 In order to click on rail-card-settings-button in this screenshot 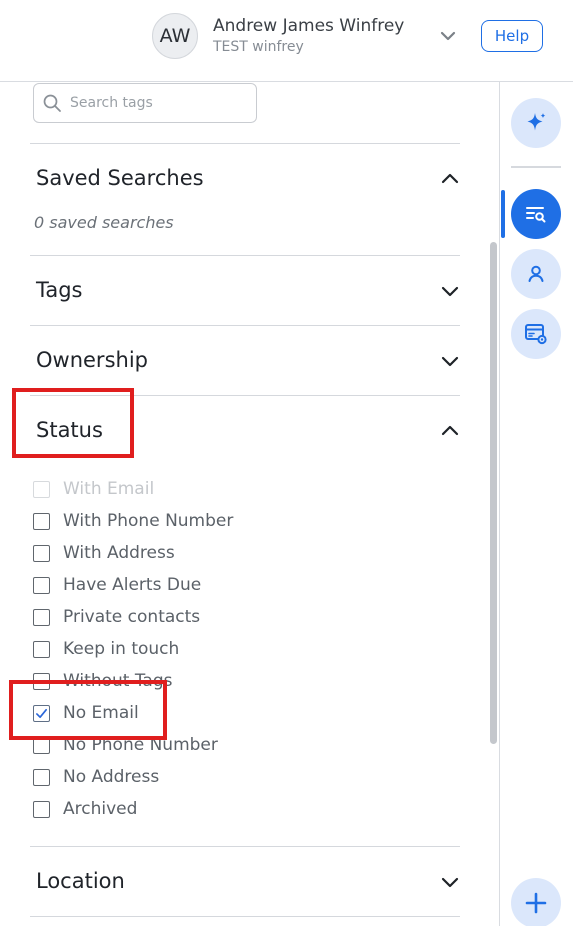, I will do `click(536, 334)`.